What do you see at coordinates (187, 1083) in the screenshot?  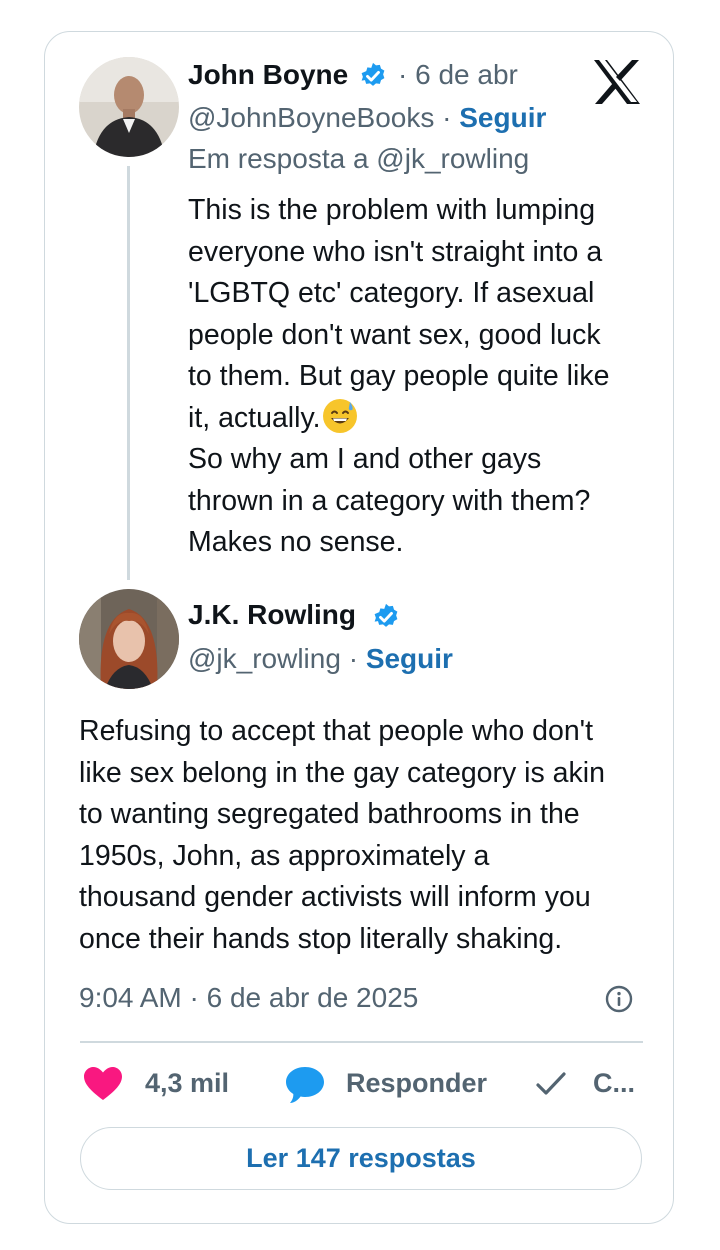 I see `like-count: 4,3 mil` at bounding box center [187, 1083].